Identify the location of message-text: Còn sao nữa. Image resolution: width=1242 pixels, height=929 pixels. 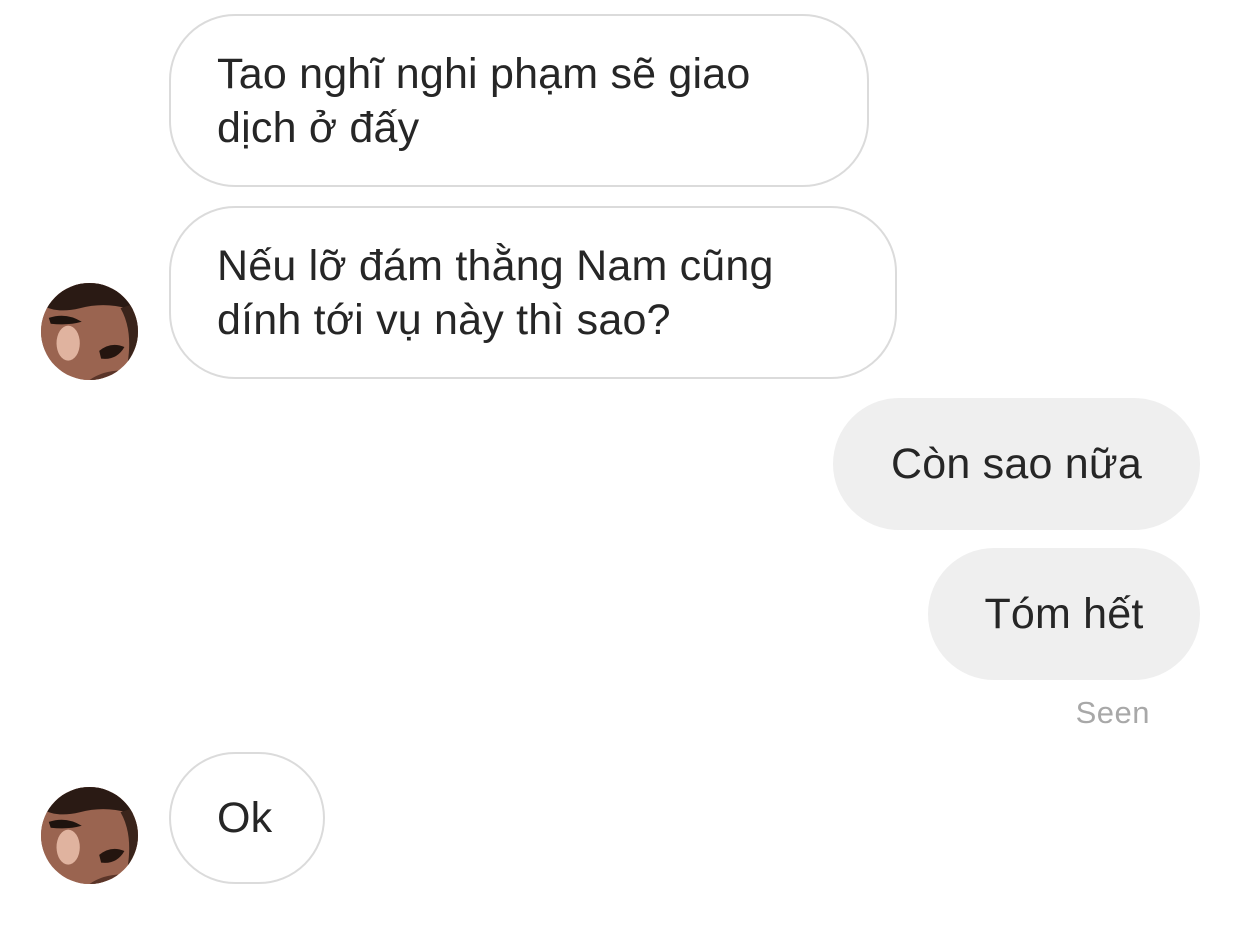
(1016, 464).